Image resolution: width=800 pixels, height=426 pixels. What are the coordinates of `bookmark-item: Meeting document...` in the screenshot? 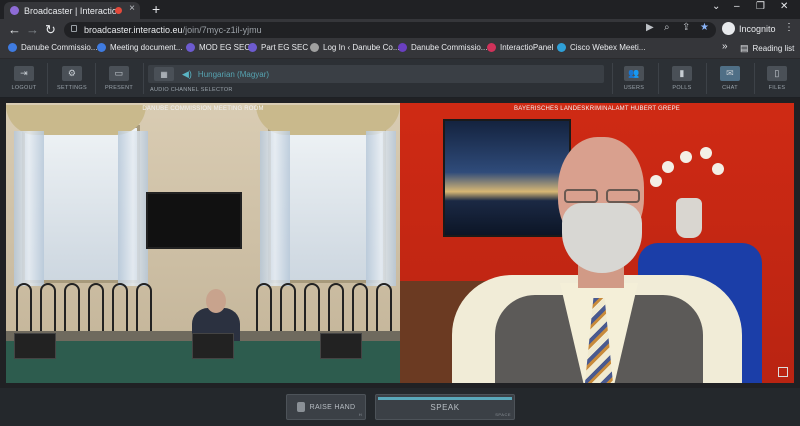 It's located at (139, 47).